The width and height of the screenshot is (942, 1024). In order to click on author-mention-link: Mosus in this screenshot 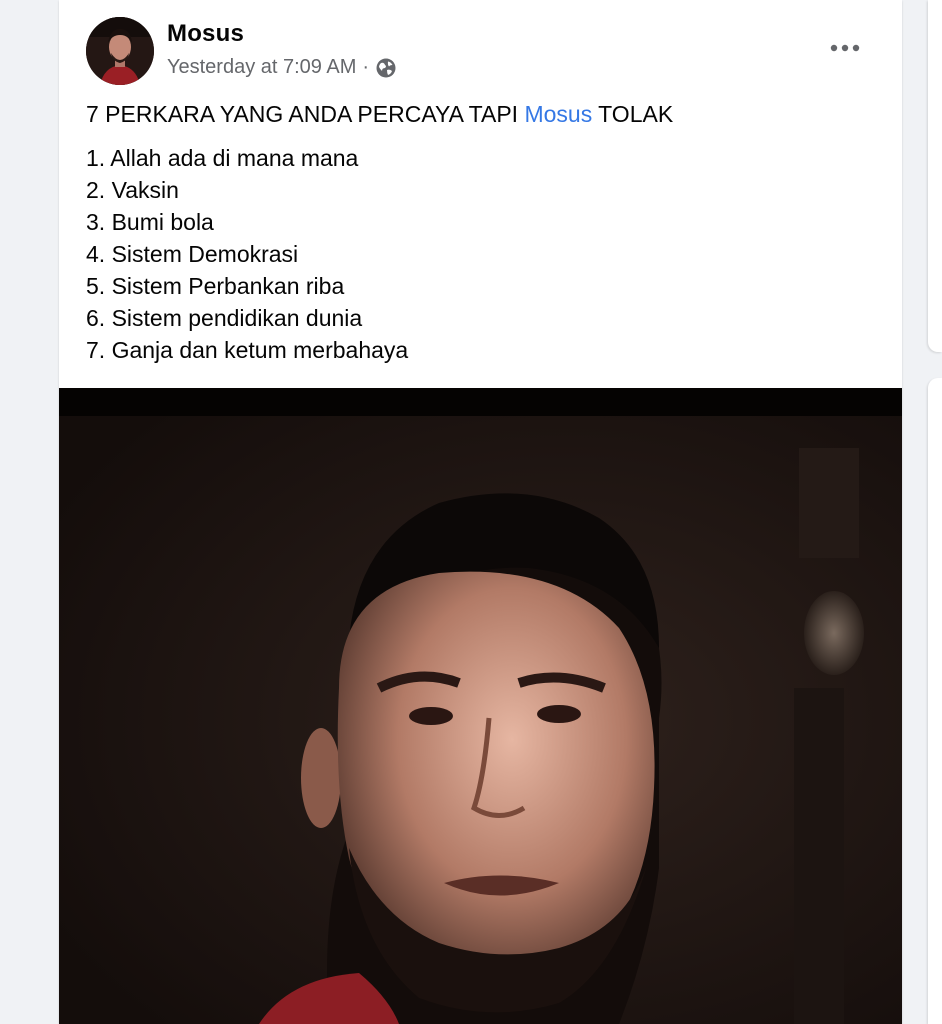, I will do `click(558, 114)`.